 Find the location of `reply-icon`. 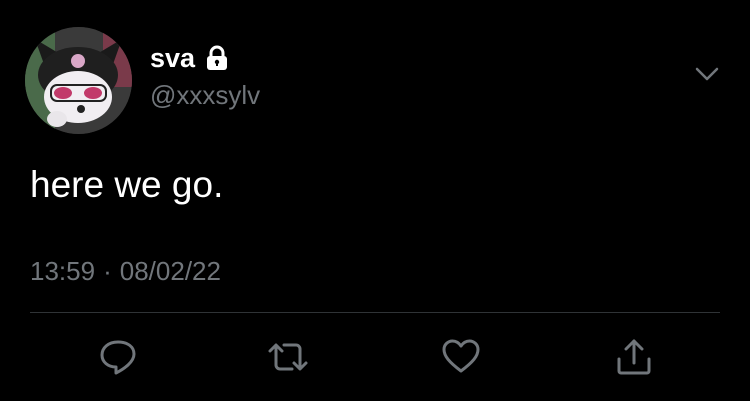

reply-icon is located at coordinates (118, 357).